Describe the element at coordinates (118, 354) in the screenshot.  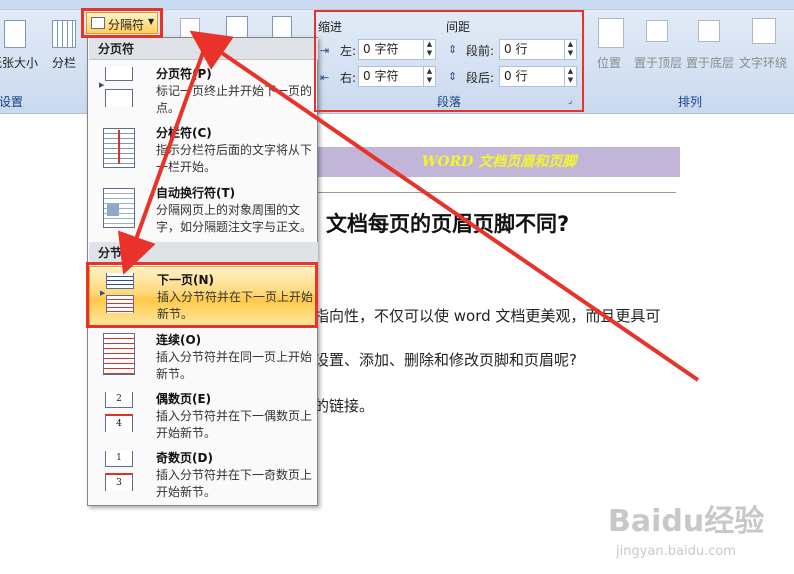
I see `continuous-icon` at that location.